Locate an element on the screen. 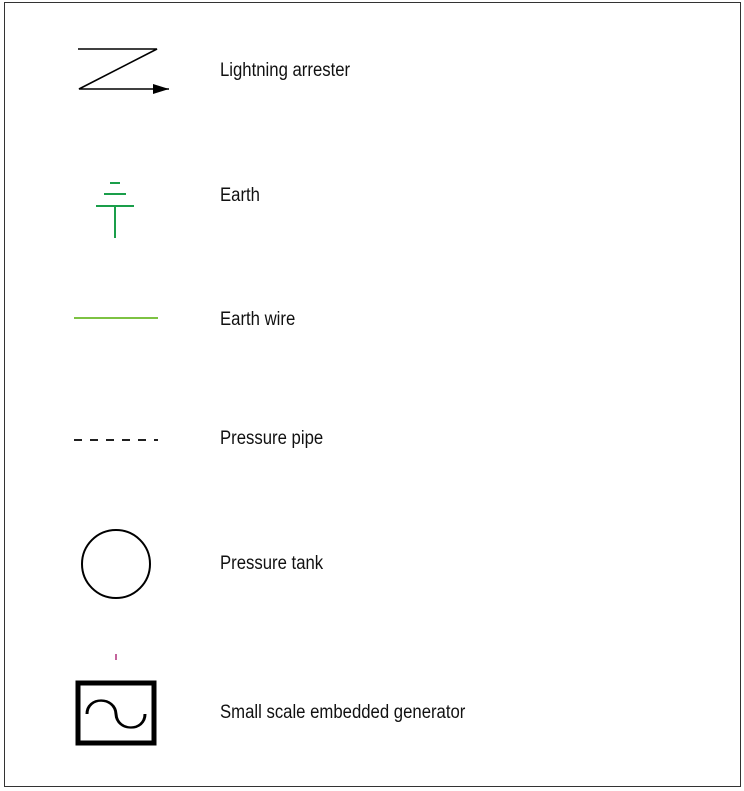  legend-label: Small scale embedded generator is located at coordinates (343, 712).